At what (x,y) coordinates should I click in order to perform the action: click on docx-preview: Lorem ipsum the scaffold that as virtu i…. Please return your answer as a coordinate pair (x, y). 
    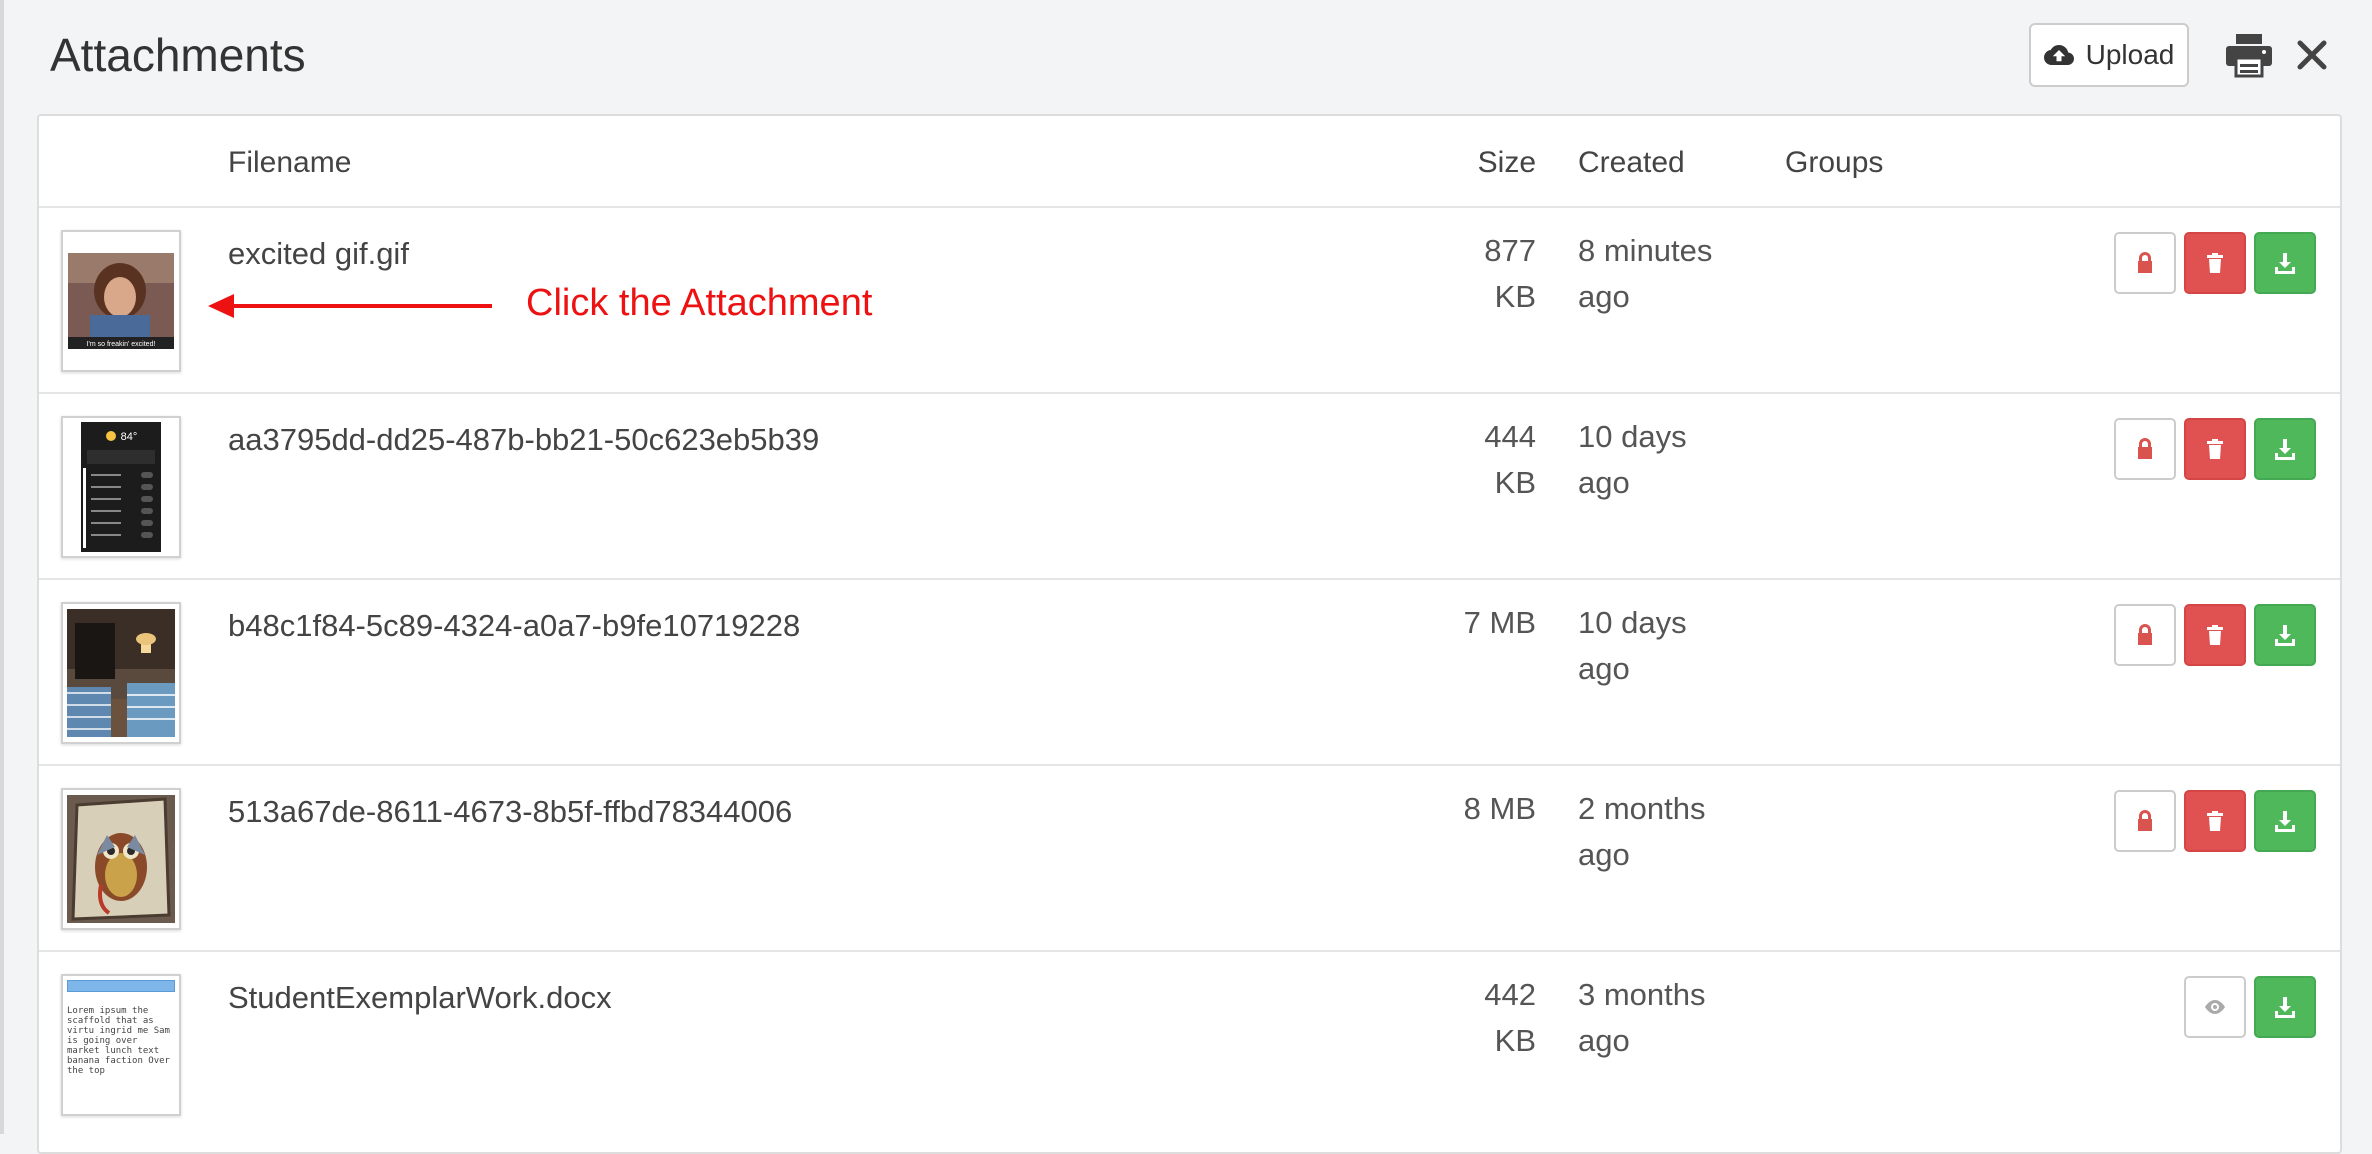
    Looking at the image, I should click on (121, 1028).